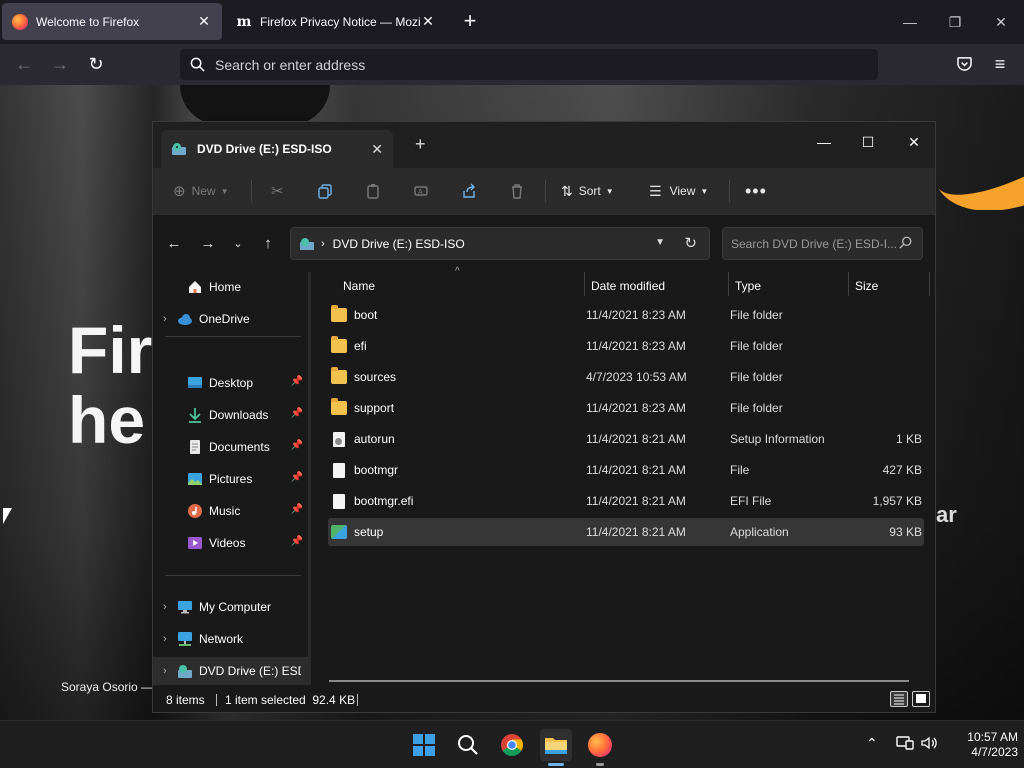 This screenshot has height=768, width=1024. What do you see at coordinates (868, 142) in the screenshot?
I see `maximize-button: ☐` at bounding box center [868, 142].